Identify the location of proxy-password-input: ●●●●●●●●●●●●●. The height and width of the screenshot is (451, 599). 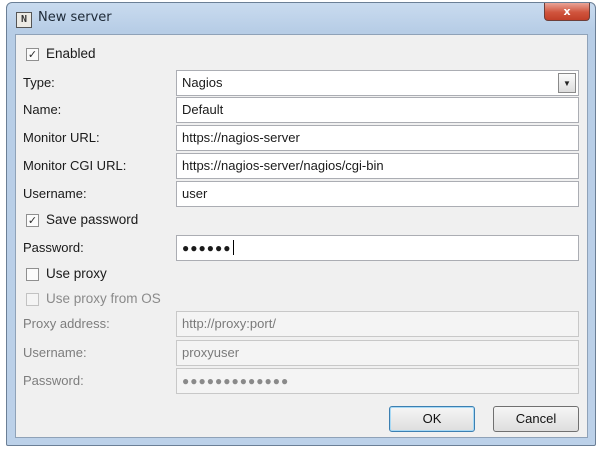
(377, 381).